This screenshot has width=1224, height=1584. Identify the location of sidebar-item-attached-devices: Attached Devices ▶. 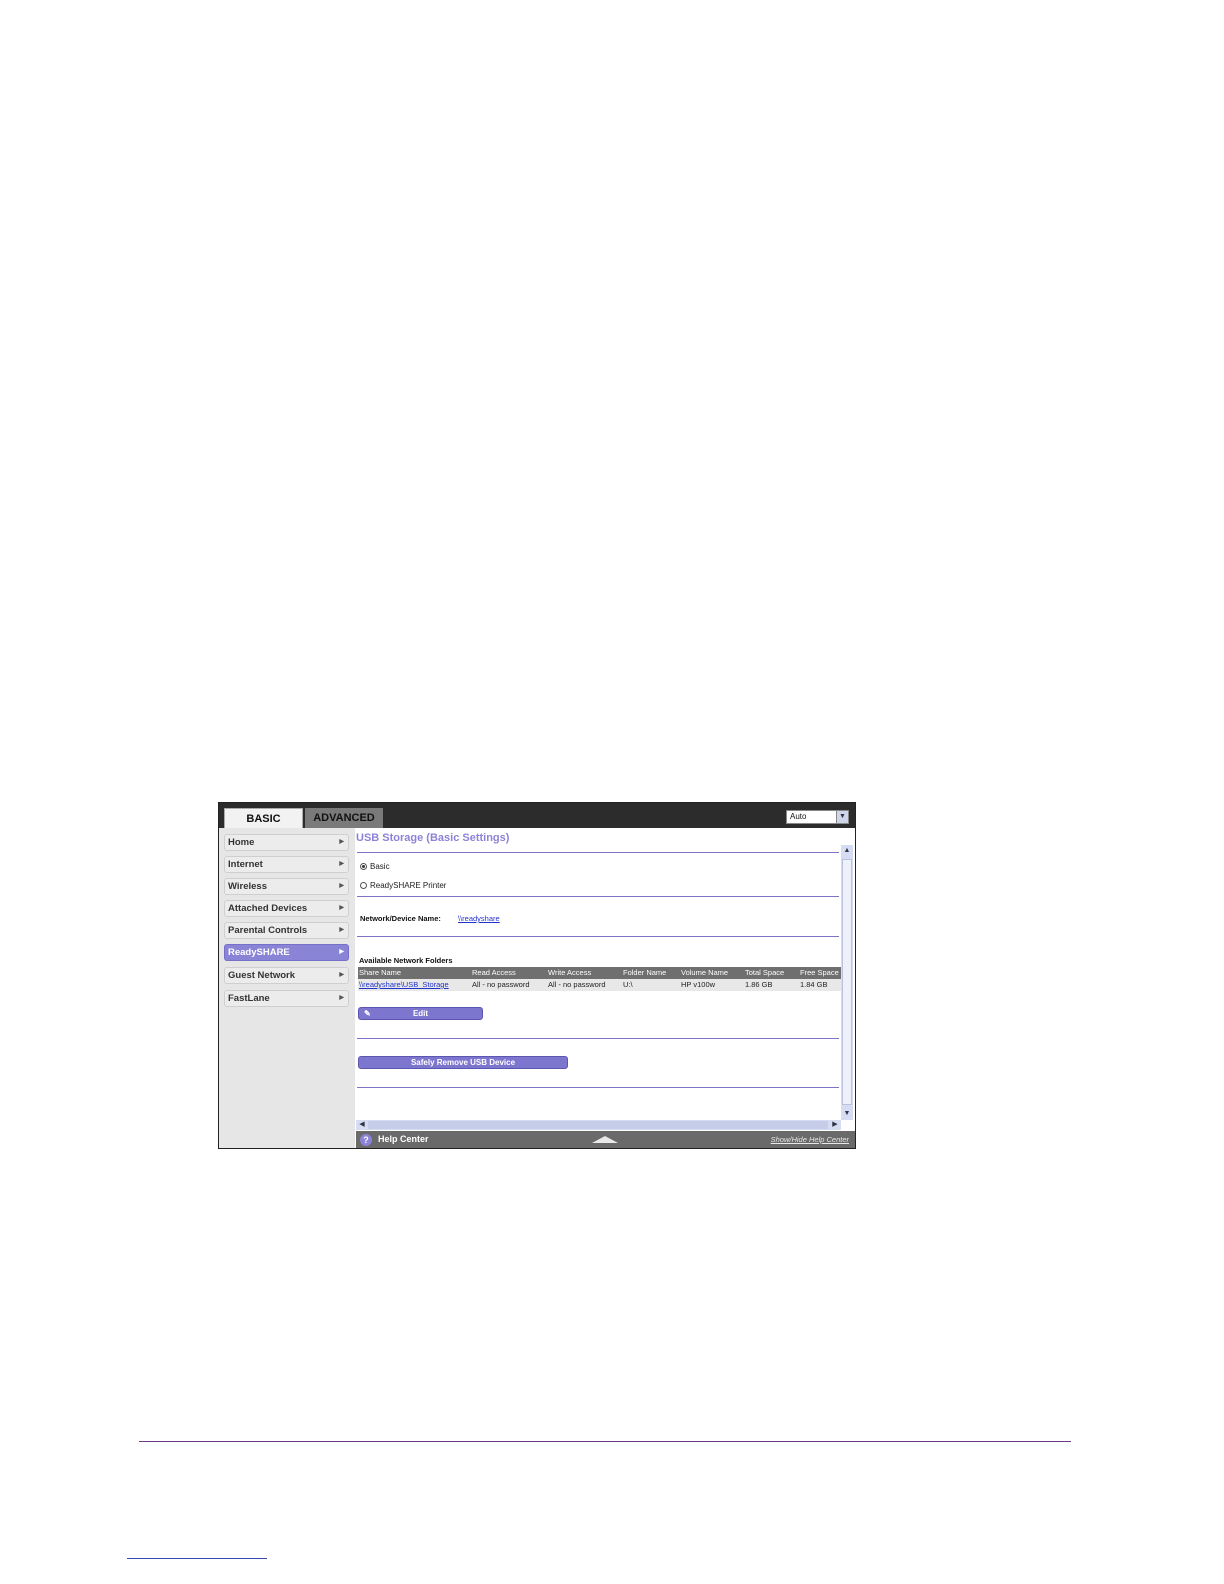
(286, 908).